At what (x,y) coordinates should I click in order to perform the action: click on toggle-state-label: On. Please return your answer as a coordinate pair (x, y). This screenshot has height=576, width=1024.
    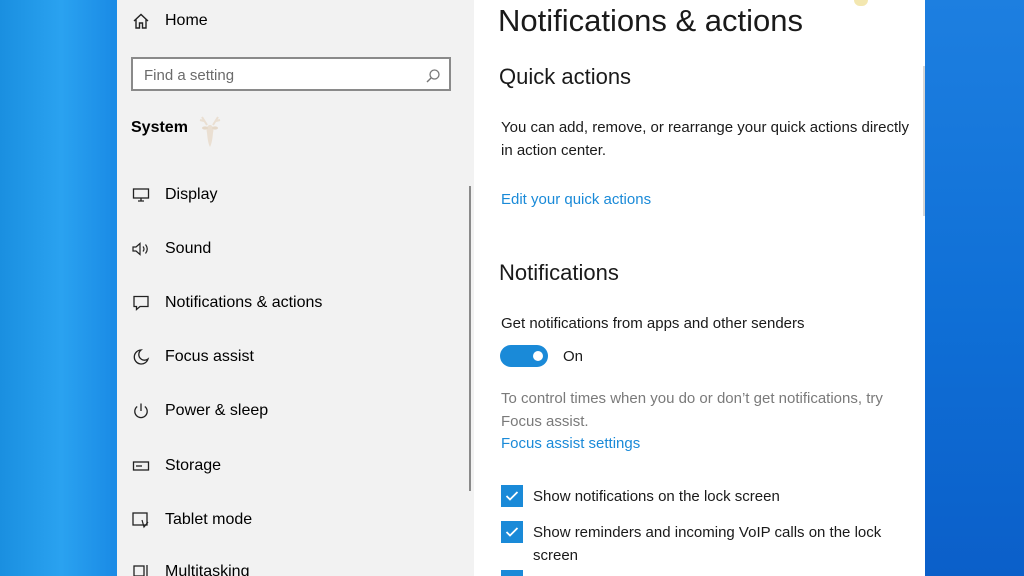
    Looking at the image, I should click on (573, 356).